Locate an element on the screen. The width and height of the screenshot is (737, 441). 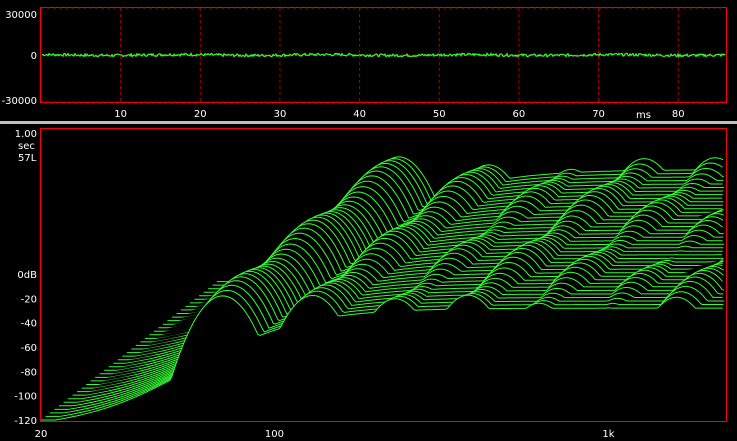
waveform-x-tick: 40 is located at coordinates (359, 114).